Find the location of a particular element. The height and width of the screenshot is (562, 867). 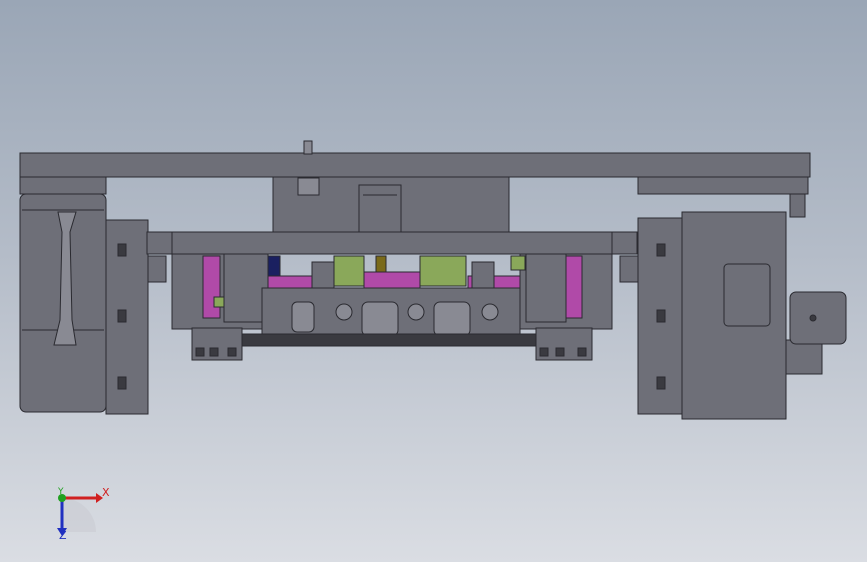

motor-shaft is located at coordinates (818, 318).